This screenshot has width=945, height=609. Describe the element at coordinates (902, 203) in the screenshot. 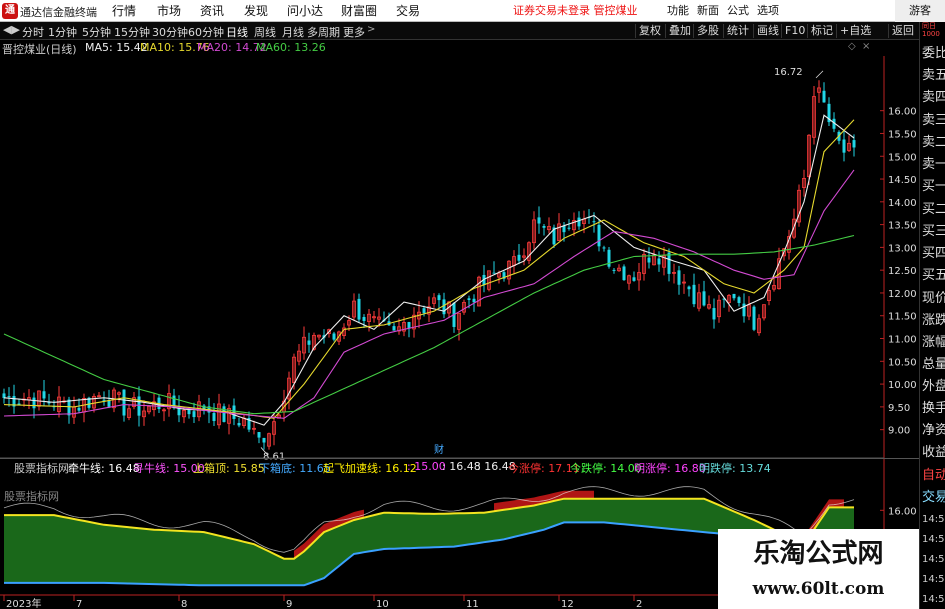

I see `y-tick-label: 14.00` at that location.